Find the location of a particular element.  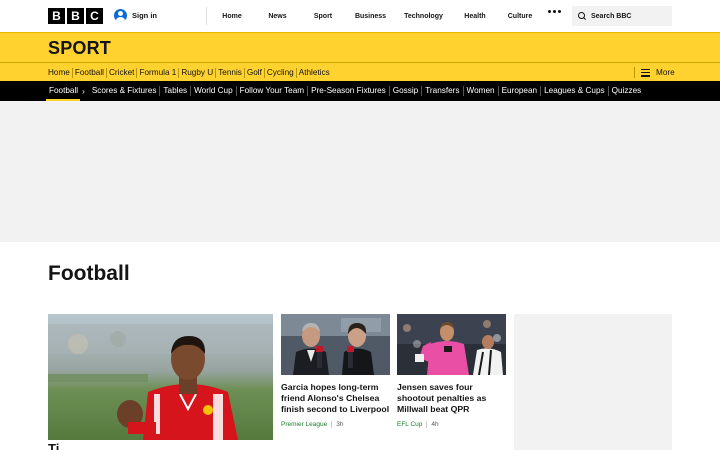

logo-letter-b2: B is located at coordinates (75, 16).